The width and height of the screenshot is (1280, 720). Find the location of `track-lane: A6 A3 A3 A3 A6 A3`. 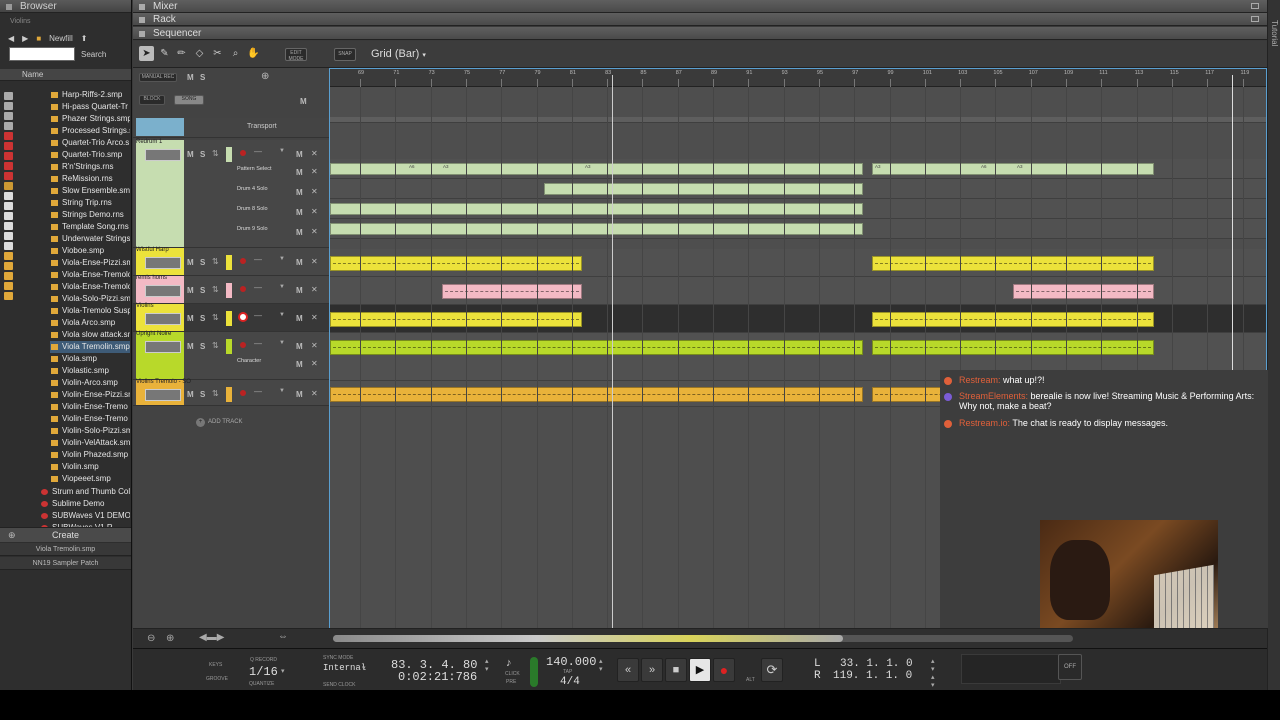

track-lane: A6 A3 A3 A3 A6 A3 is located at coordinates (798, 169).